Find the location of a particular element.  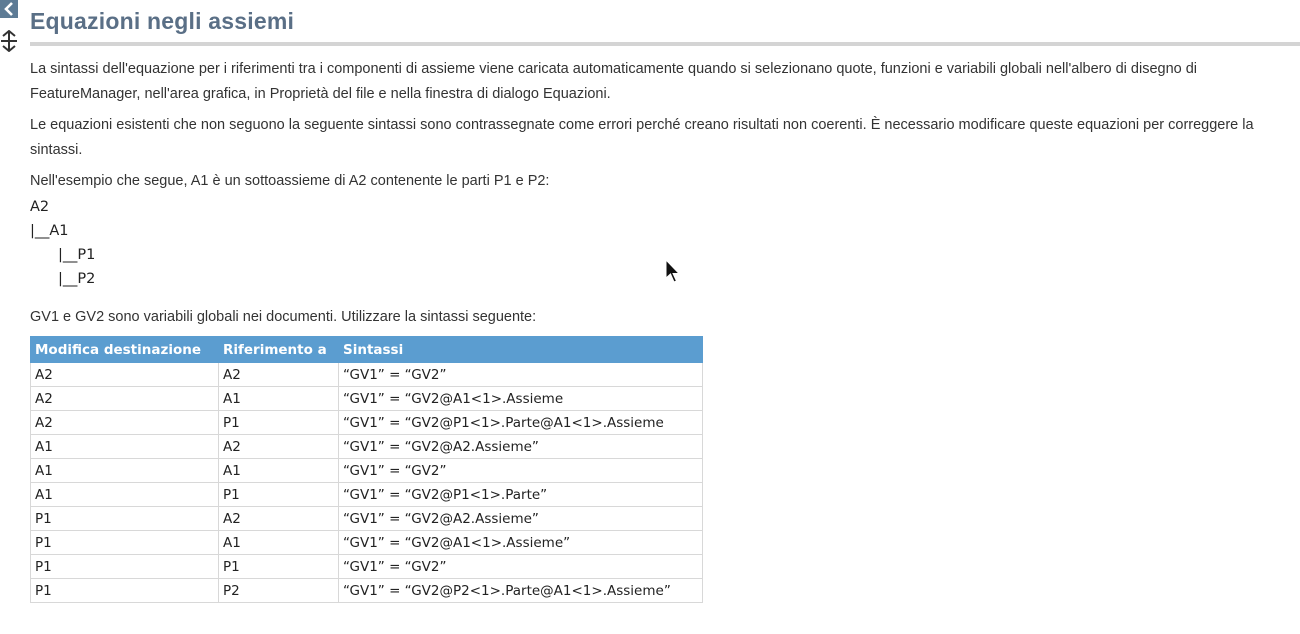

header-riferimento-a: Riferimento a is located at coordinates (278, 349).